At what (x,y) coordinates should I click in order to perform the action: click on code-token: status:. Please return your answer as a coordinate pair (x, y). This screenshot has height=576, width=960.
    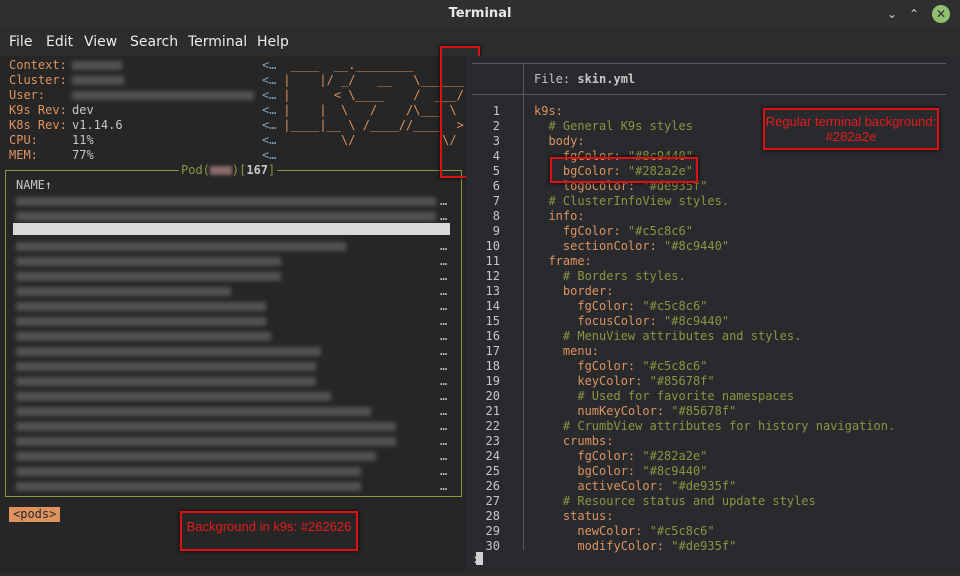
    Looking at the image, I should click on (574, 516).